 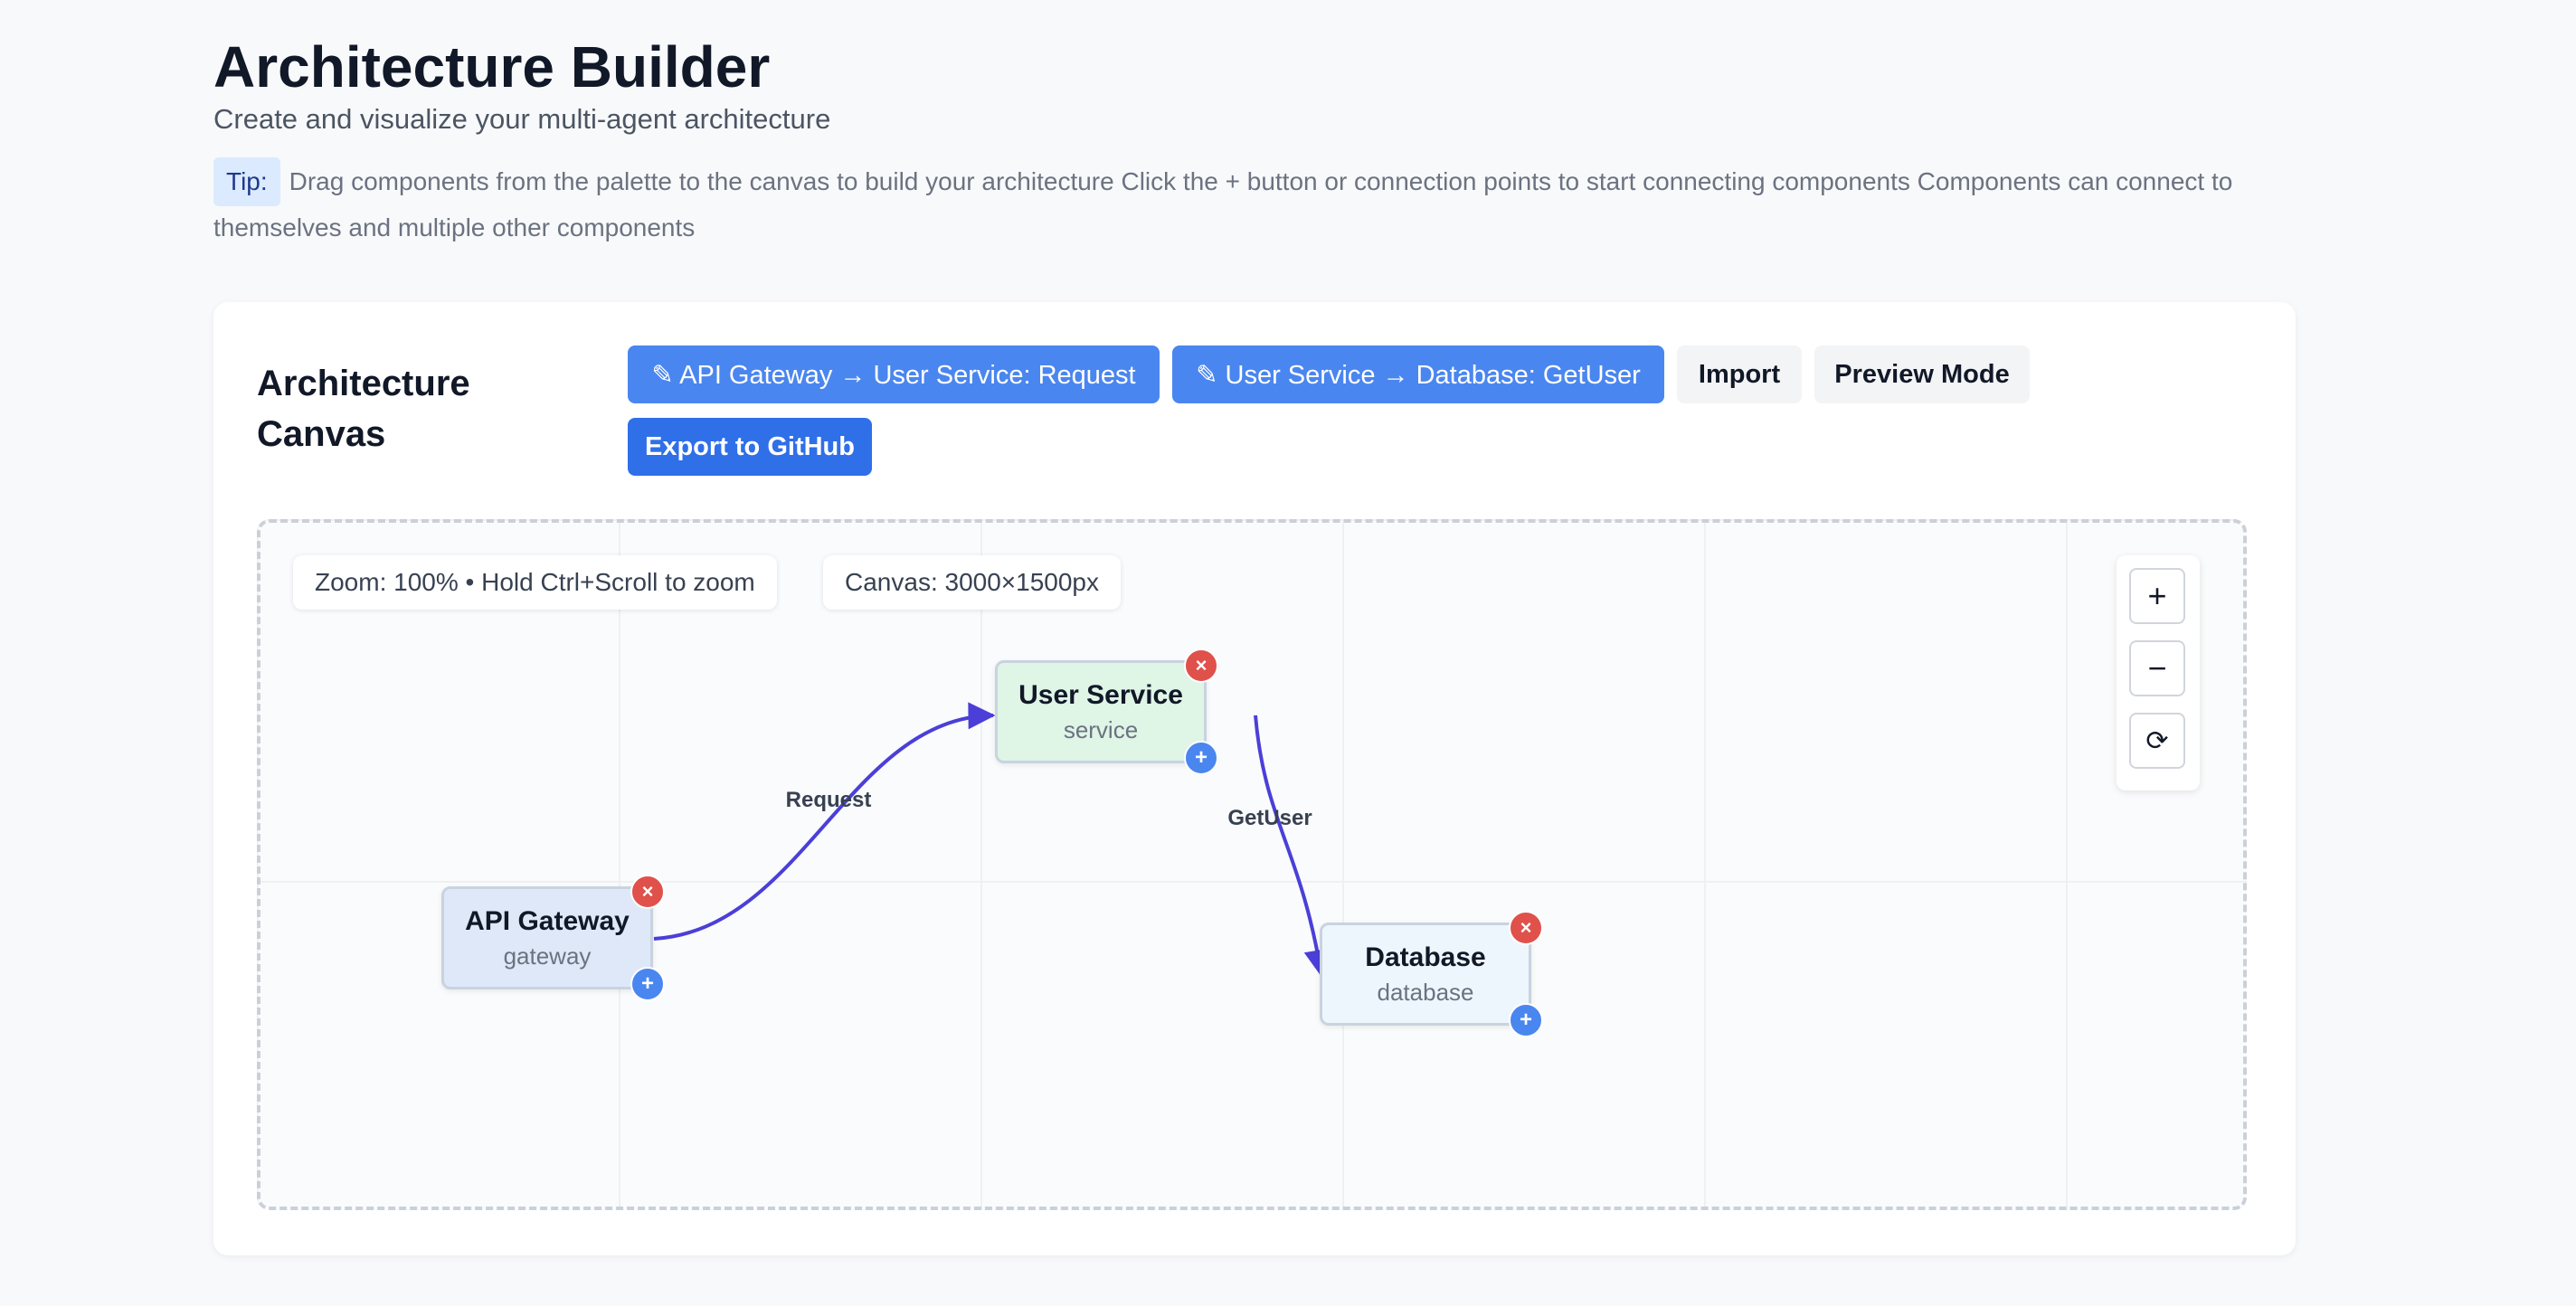 I want to click on node-api-gateway: API Gateway gateway × +, so click(x=553, y=938).